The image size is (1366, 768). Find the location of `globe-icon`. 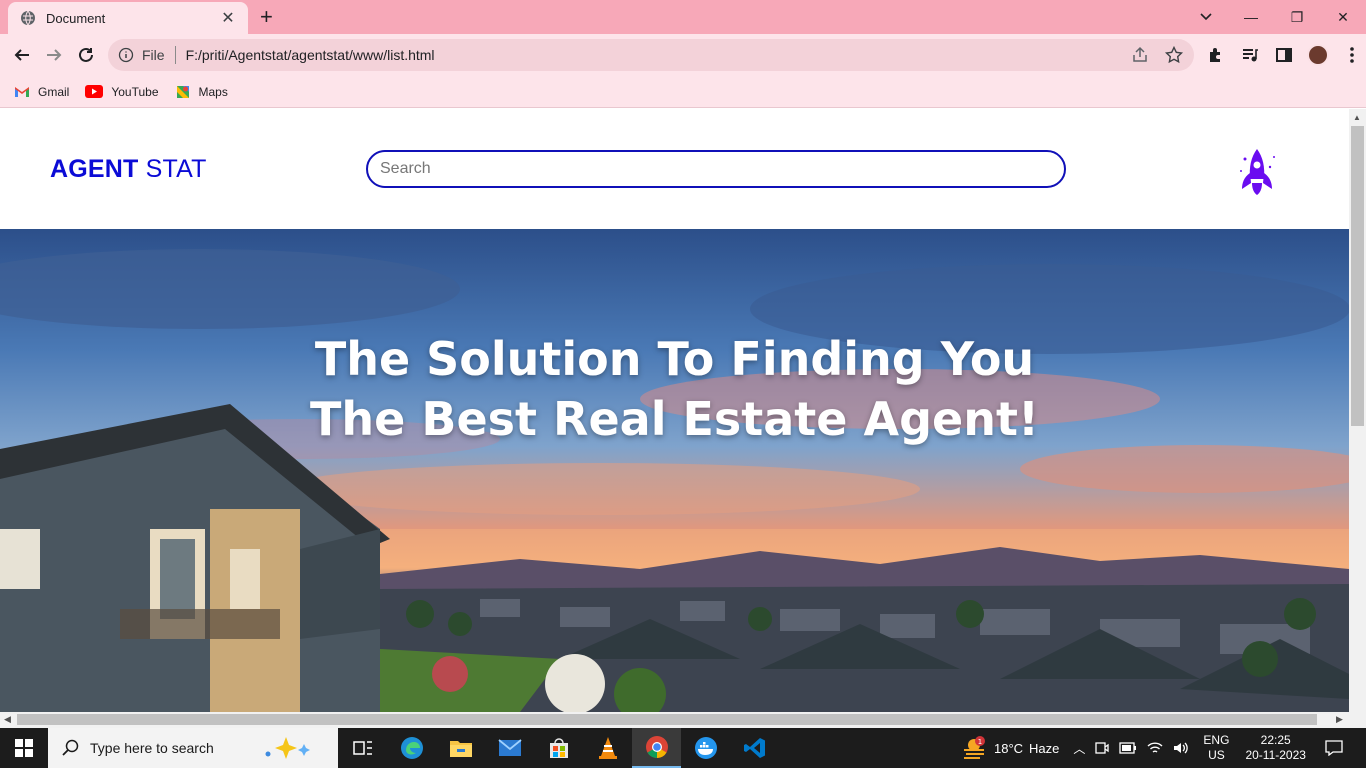

globe-icon is located at coordinates (28, 18).